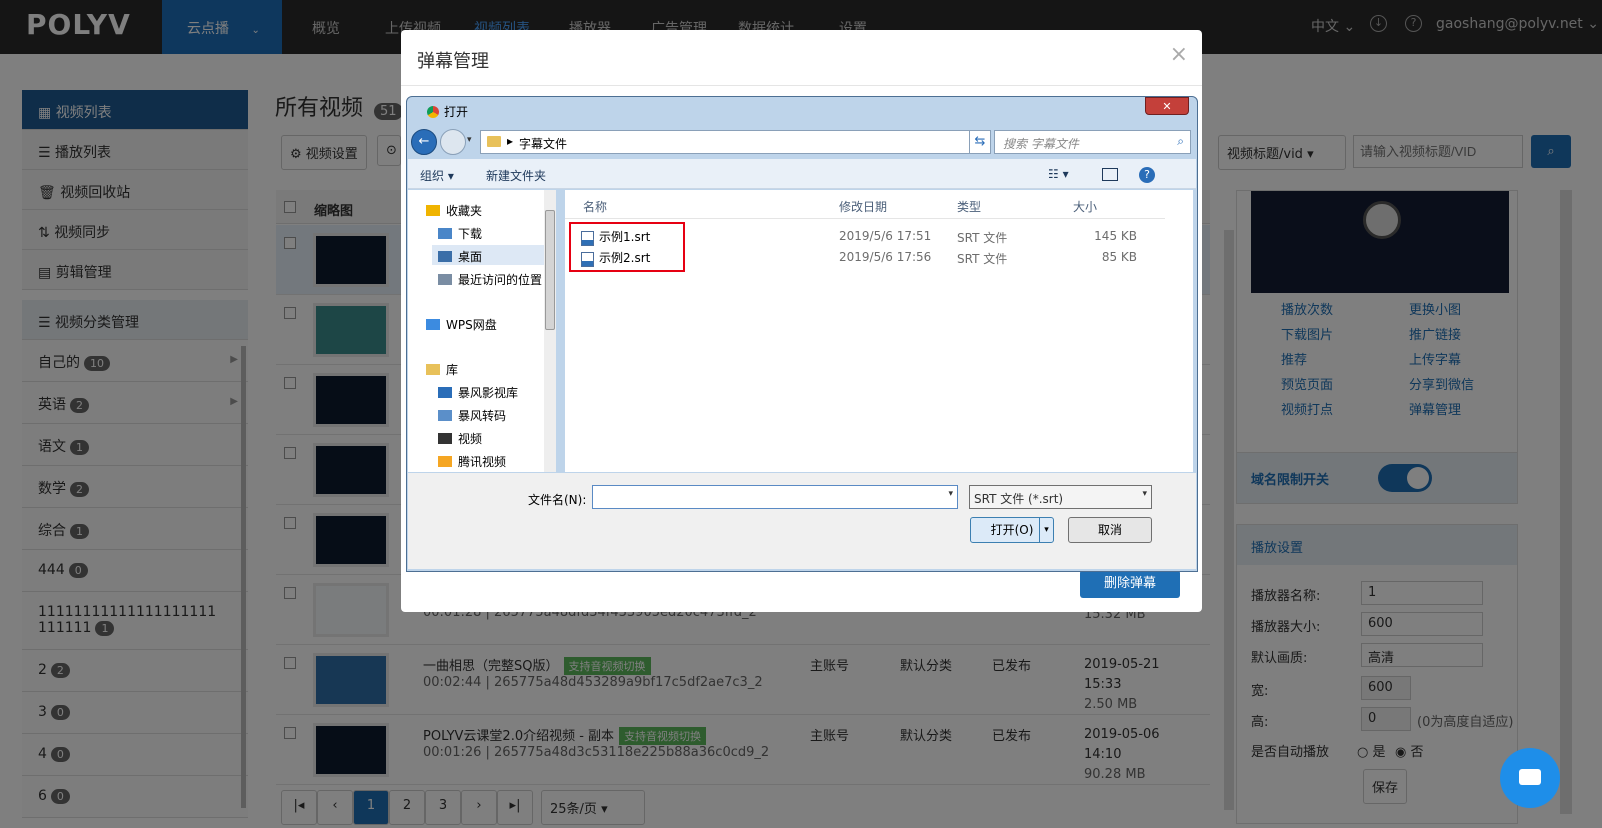 Image resolution: width=1602 pixels, height=828 pixels. I want to click on nav-item: 收藏夹, so click(454, 210).